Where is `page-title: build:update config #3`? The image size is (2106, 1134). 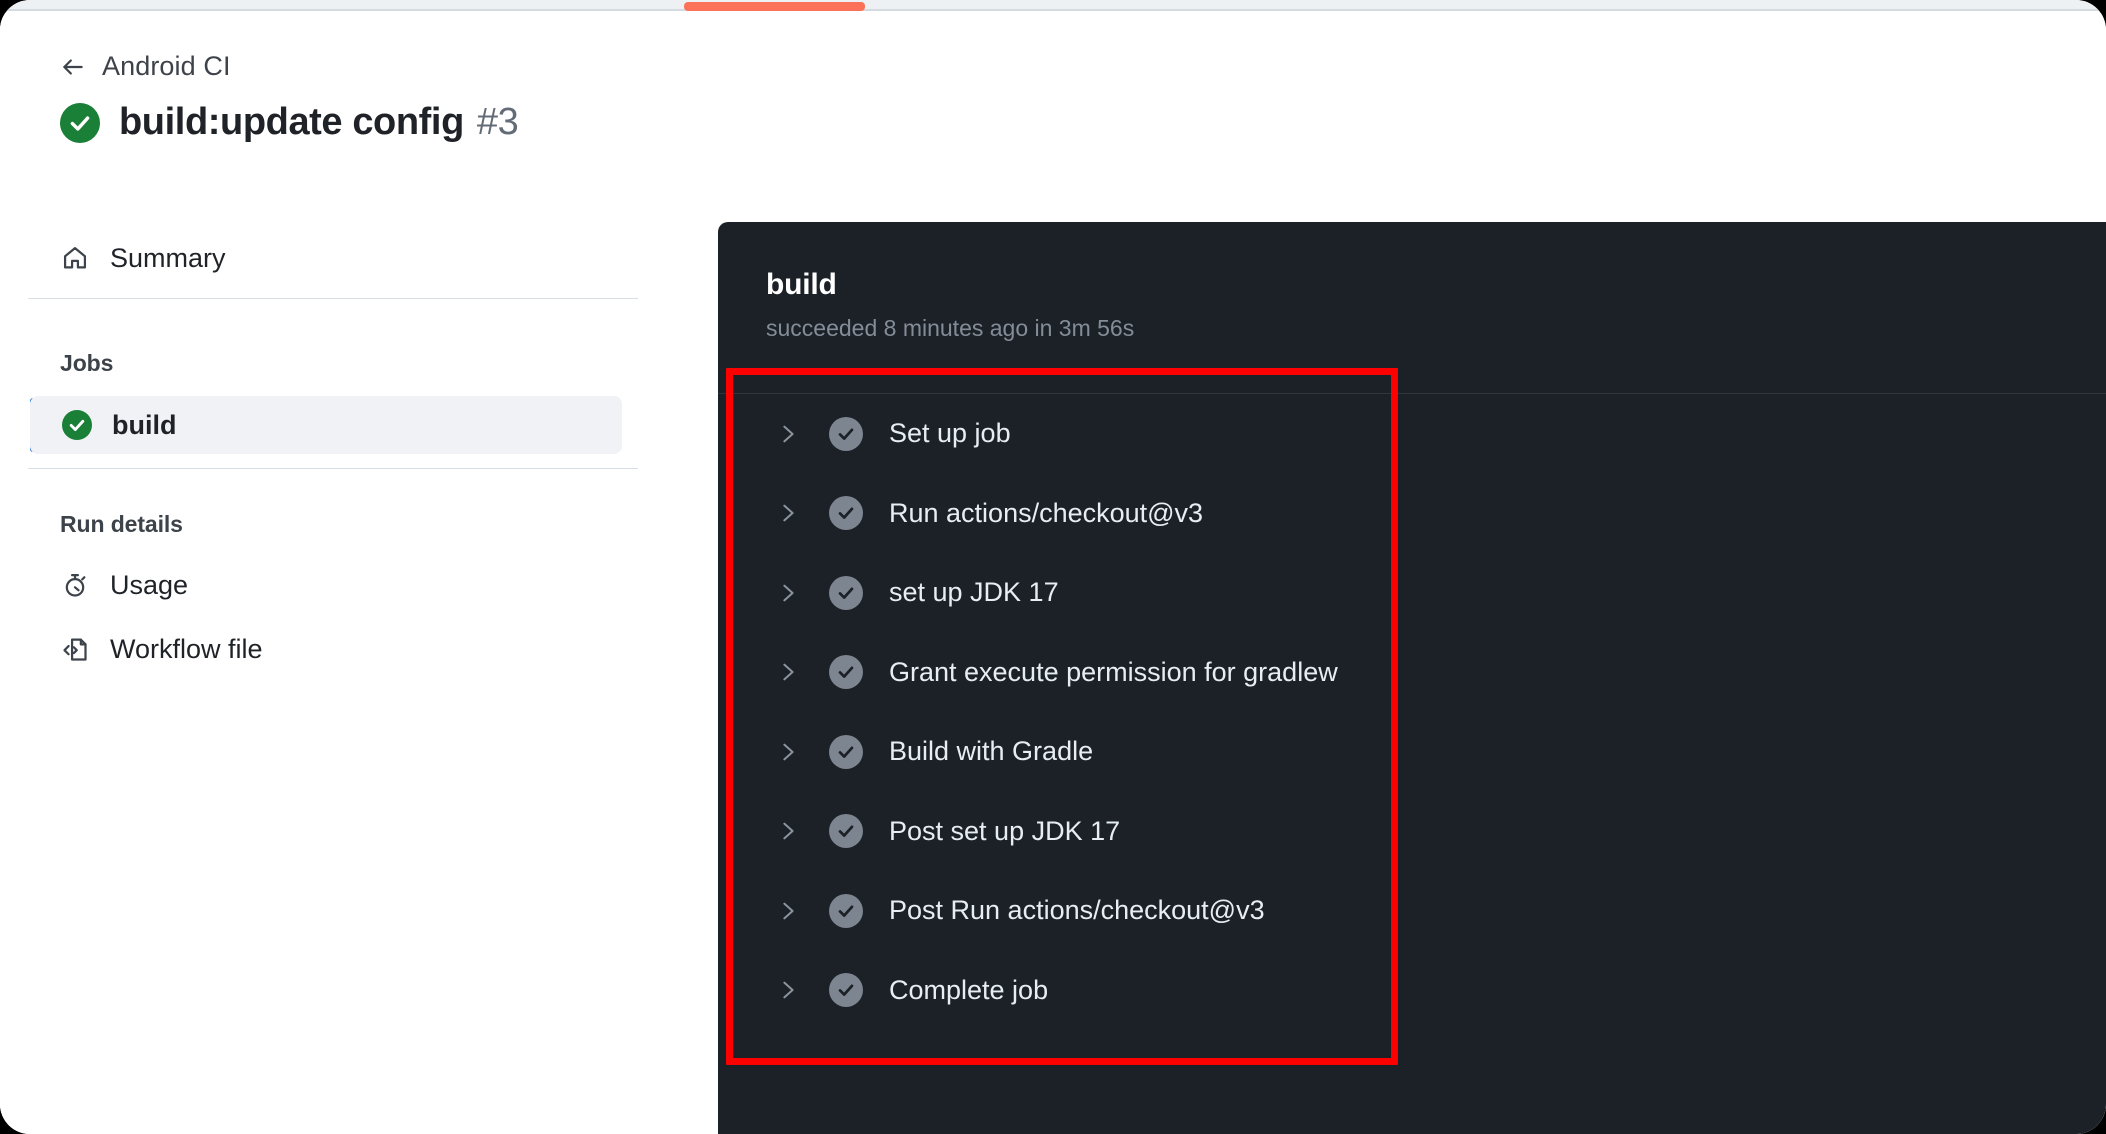 page-title: build:update config #3 is located at coordinates (289, 122).